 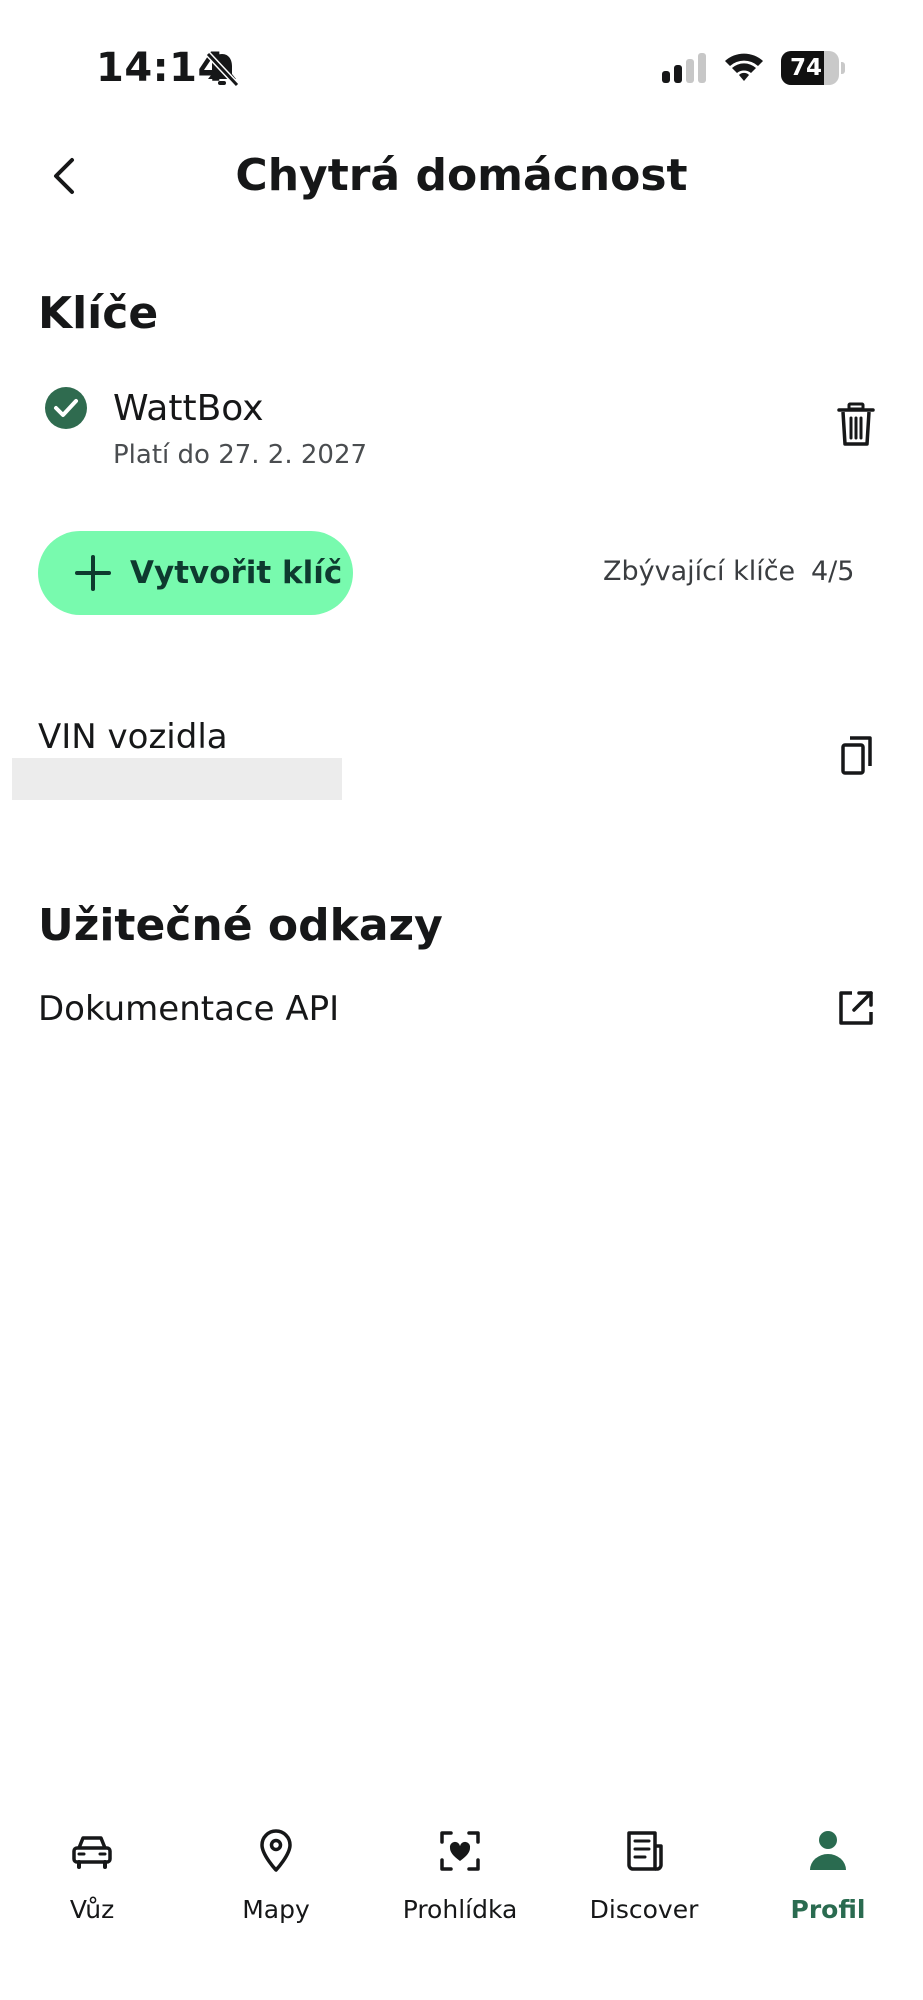 I want to click on api-docs-link: Dokumentace API, so click(x=188, y=1009).